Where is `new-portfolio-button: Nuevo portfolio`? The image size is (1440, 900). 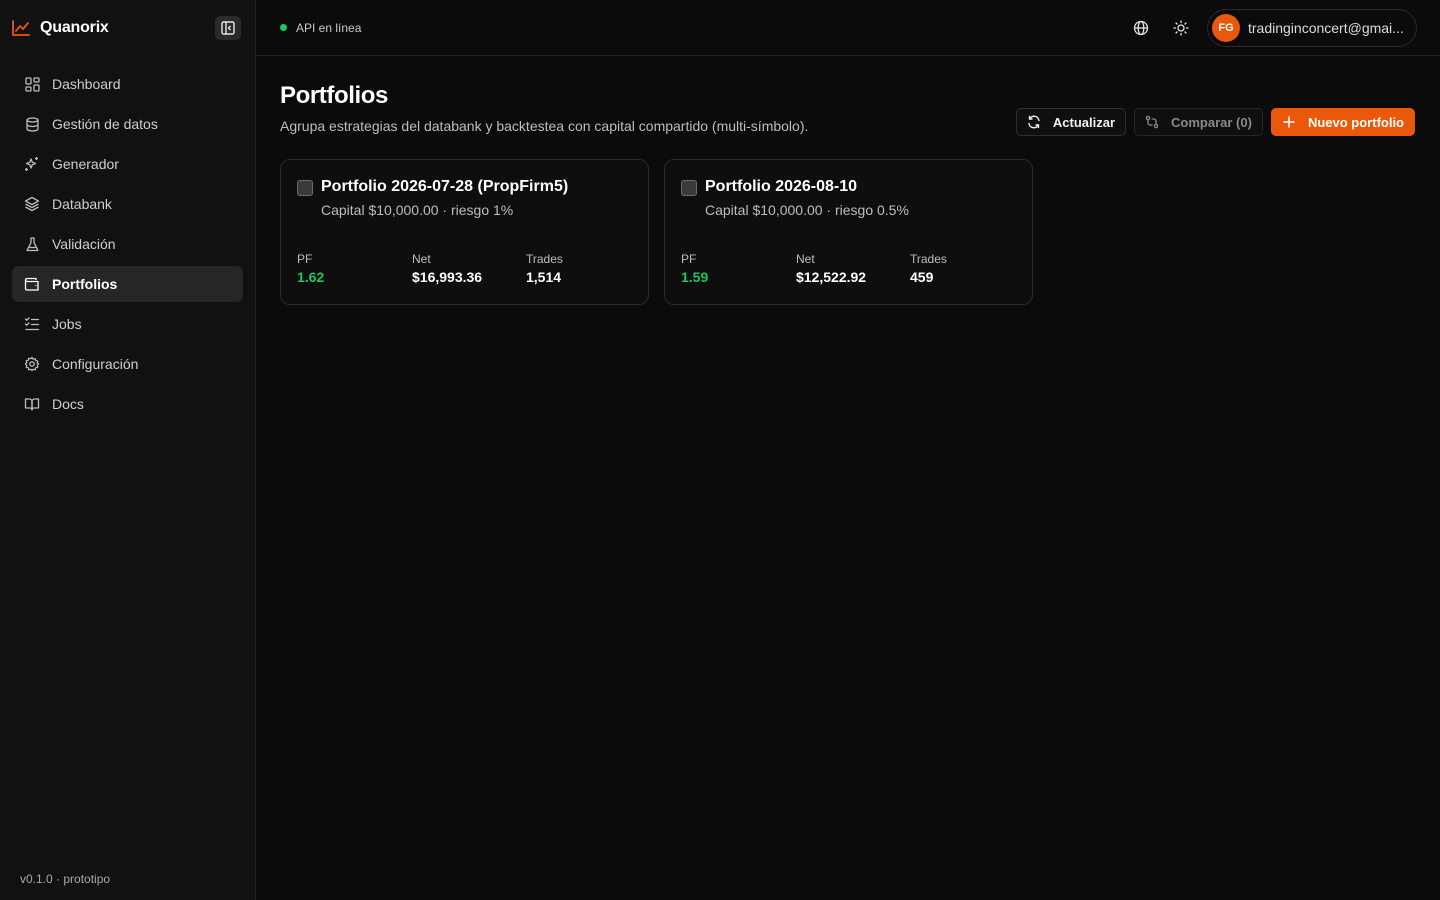 new-portfolio-button: Nuevo portfolio is located at coordinates (1342, 122).